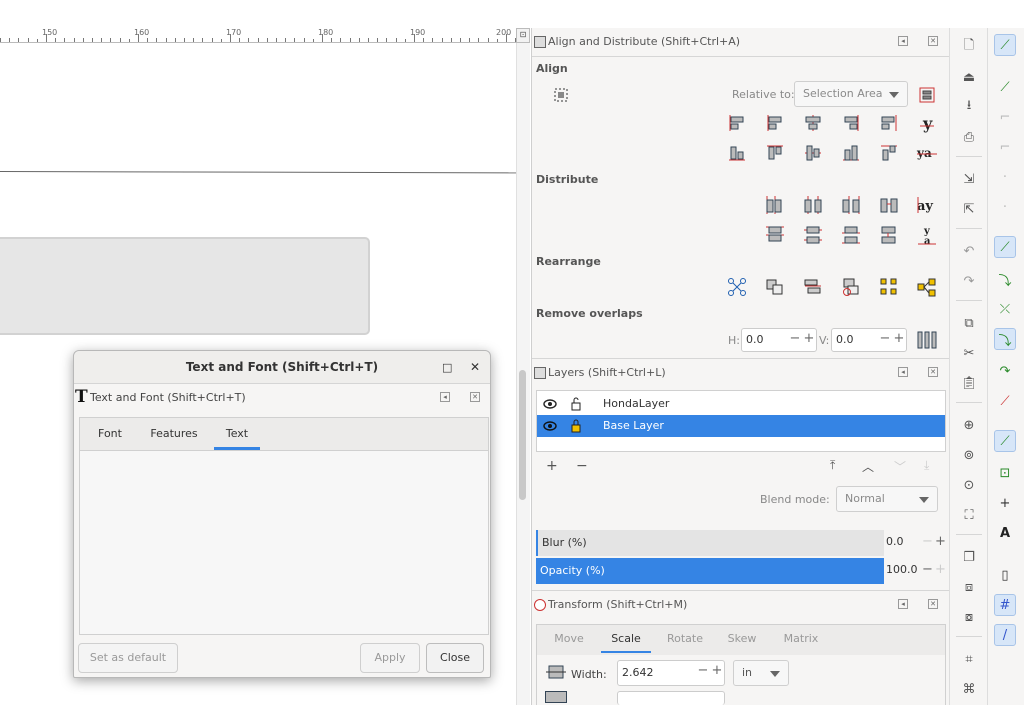 This screenshot has width=1024, height=705. What do you see at coordinates (851, 205) in the screenshot?
I see `distribute-right-edges-icon` at bounding box center [851, 205].